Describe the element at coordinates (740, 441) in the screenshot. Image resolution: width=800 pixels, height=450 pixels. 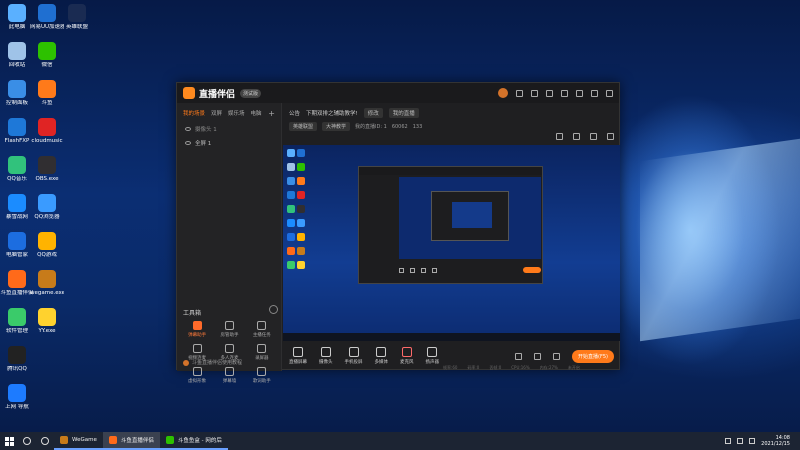
I see `network-icon` at that location.